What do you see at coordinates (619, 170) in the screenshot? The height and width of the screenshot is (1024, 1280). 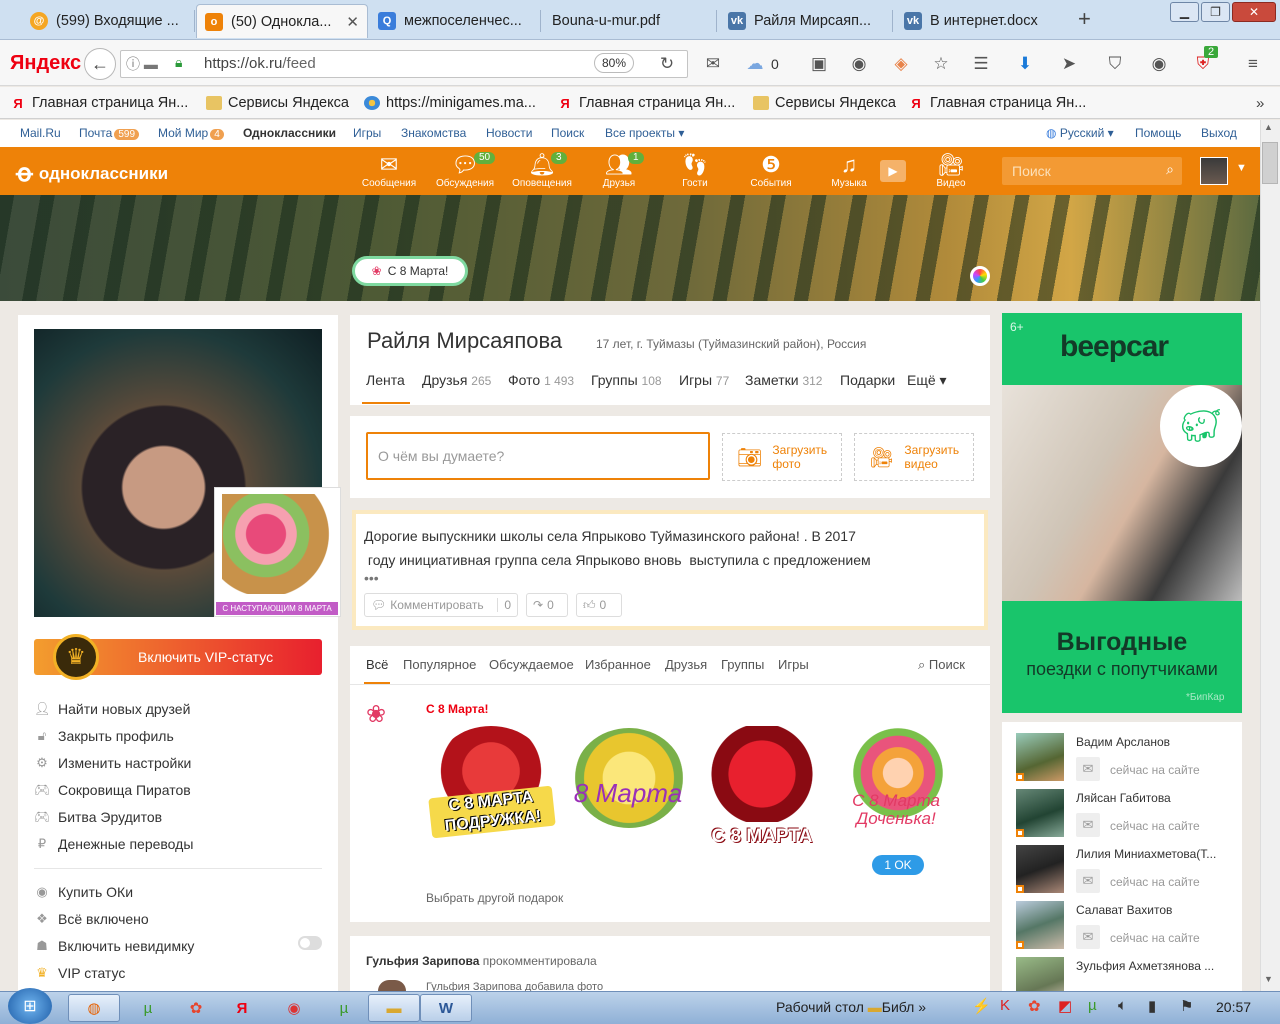 I see `nav-friends: 👥︎ 1 Друзья` at bounding box center [619, 170].